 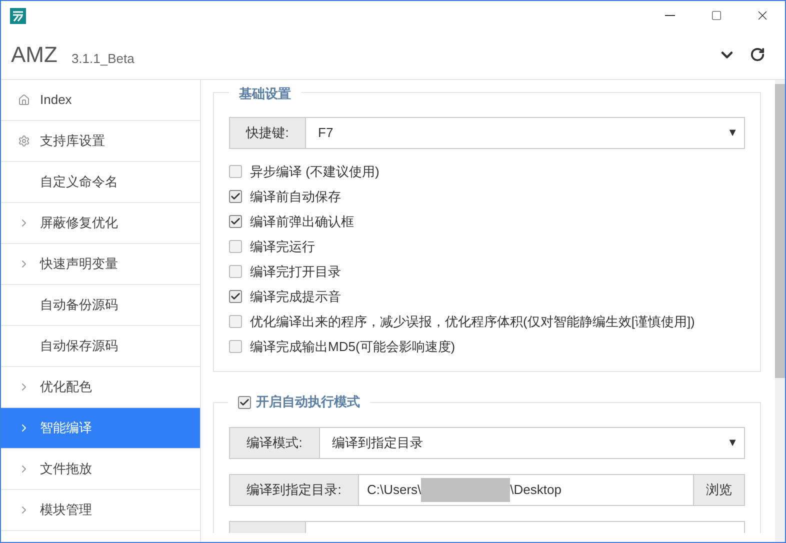 I want to click on sidebar-item: 模块管理, so click(x=100, y=510).